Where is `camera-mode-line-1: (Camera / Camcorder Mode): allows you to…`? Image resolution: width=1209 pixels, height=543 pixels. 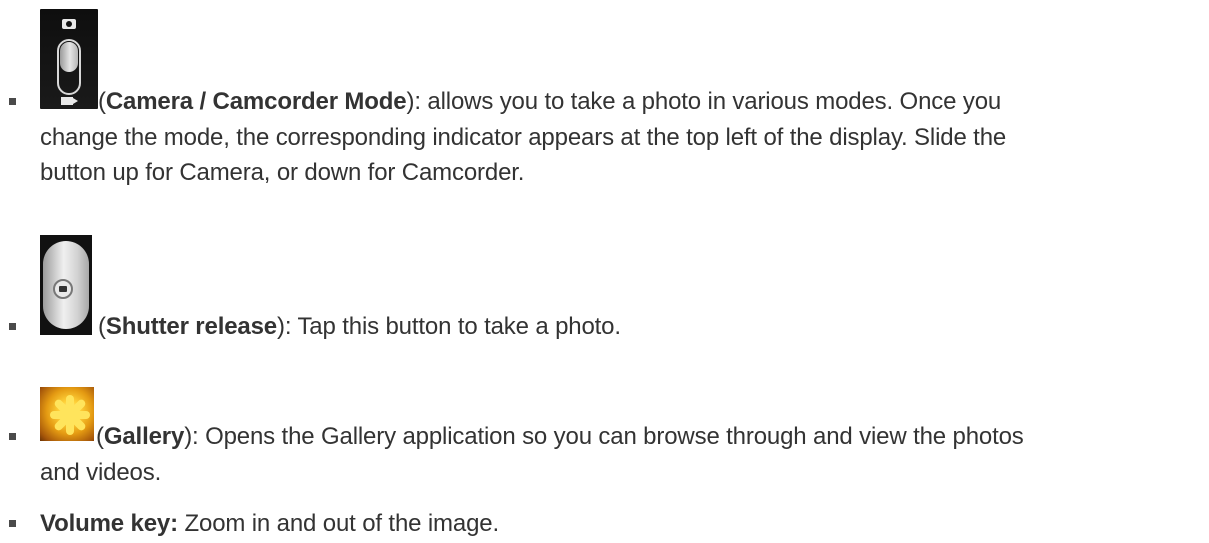
camera-mode-line-1: (Camera / Camcorder Mode): allows you to… is located at coordinates (550, 101).